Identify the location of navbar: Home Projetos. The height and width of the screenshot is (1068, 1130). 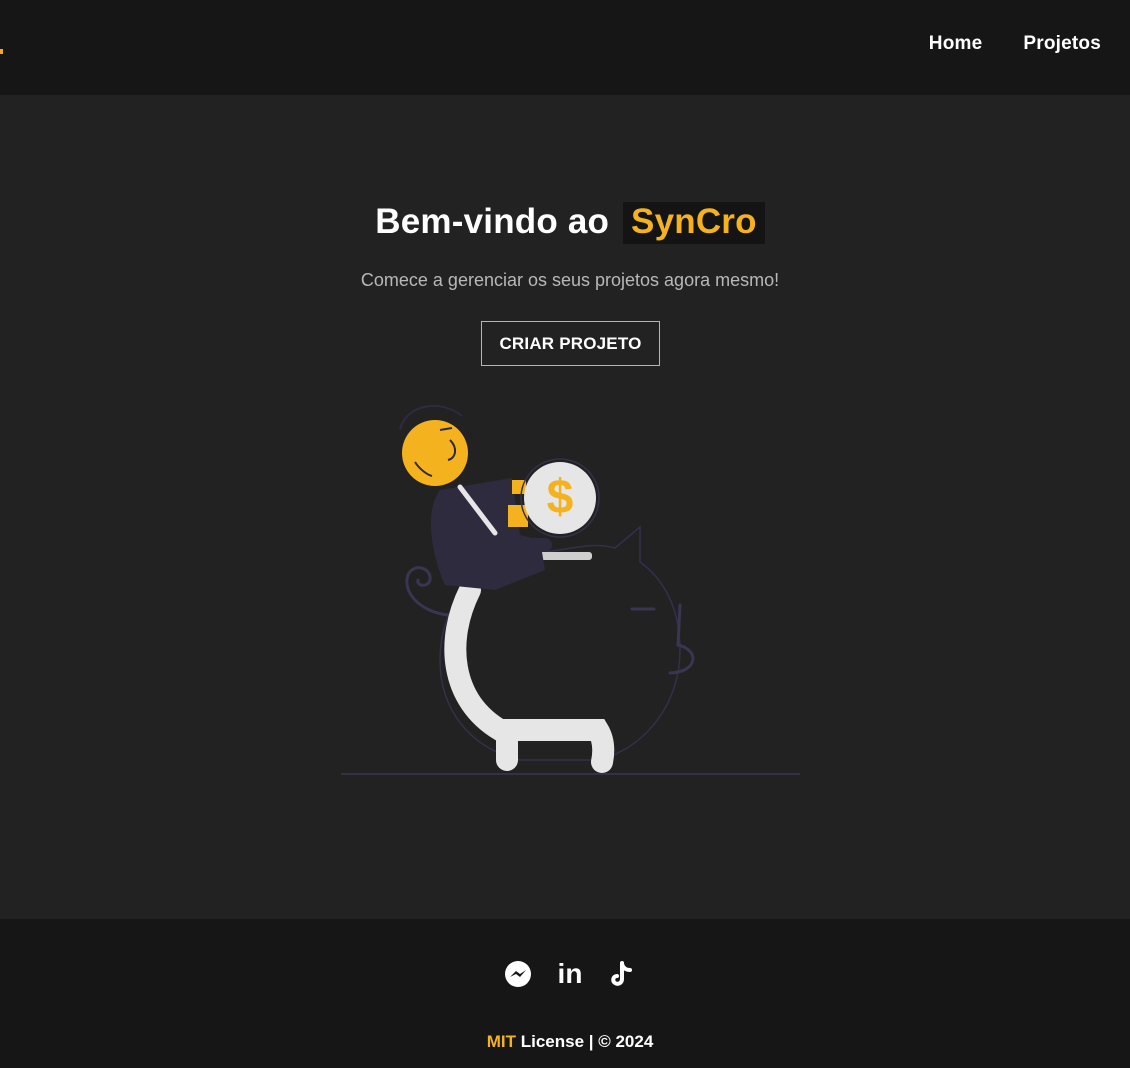
(565, 47).